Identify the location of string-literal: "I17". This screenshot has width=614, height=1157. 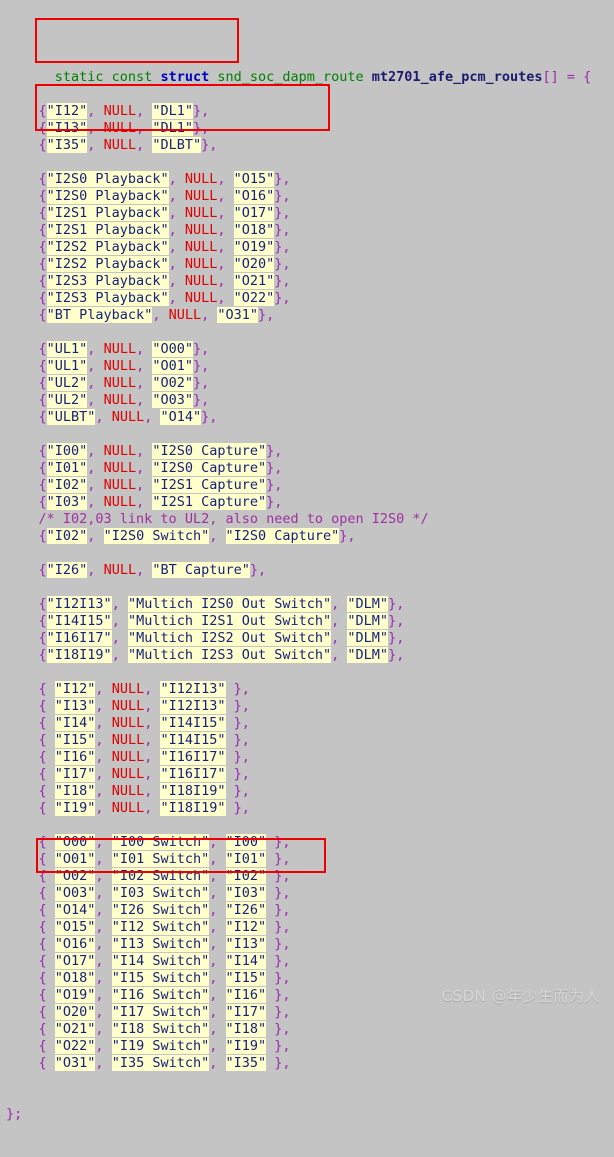
(75, 774).